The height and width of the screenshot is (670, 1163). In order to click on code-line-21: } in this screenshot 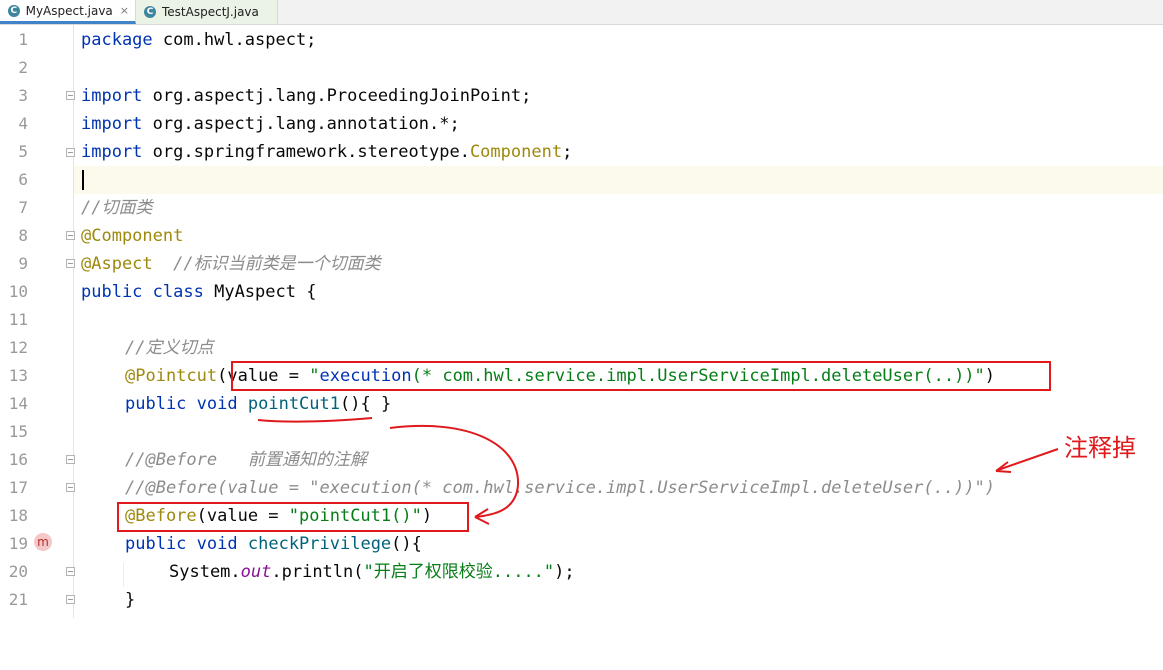, I will do `click(130, 600)`.